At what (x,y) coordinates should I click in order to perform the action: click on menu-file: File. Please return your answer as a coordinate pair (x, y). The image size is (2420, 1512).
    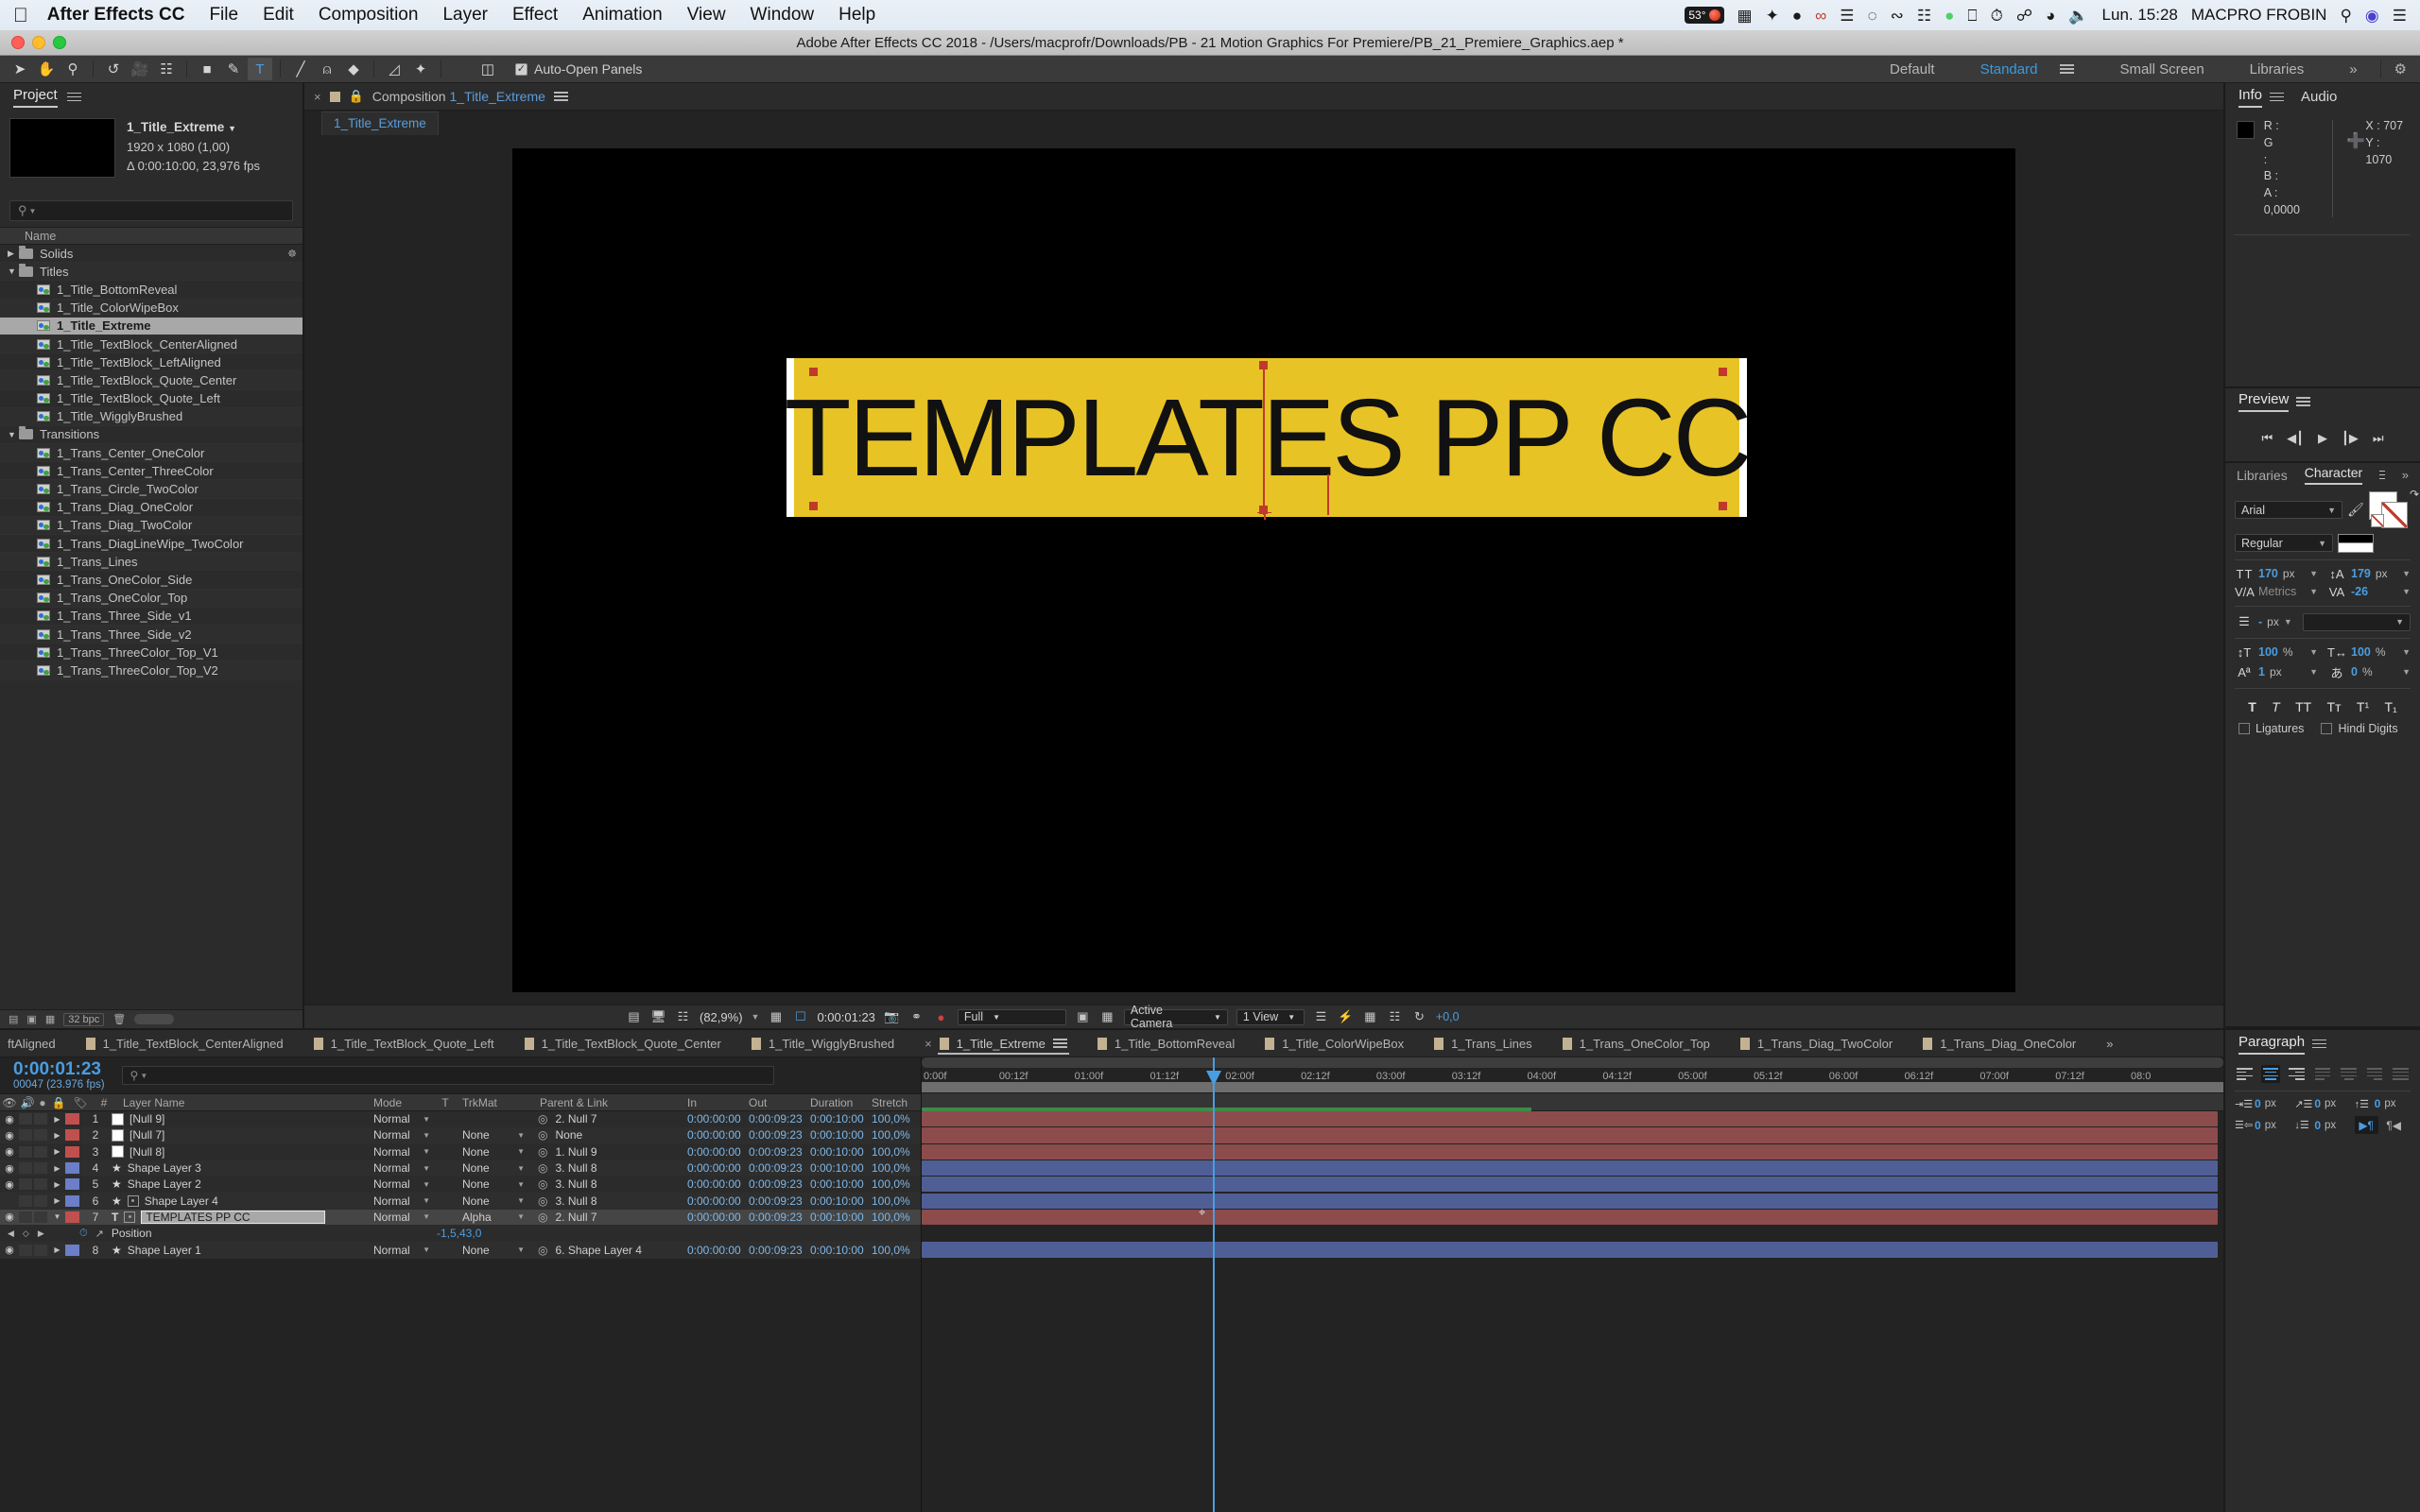
    Looking at the image, I should click on (223, 15).